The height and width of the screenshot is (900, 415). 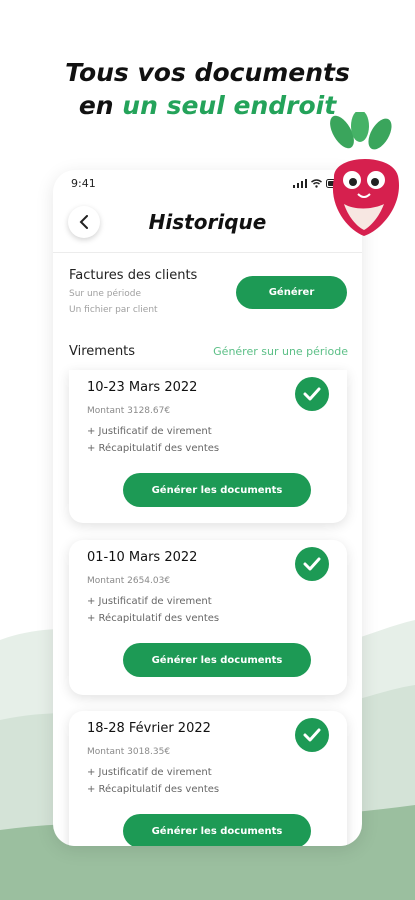 What do you see at coordinates (142, 387) in the screenshot?
I see `card-date: 10-23 Mars 2022` at bounding box center [142, 387].